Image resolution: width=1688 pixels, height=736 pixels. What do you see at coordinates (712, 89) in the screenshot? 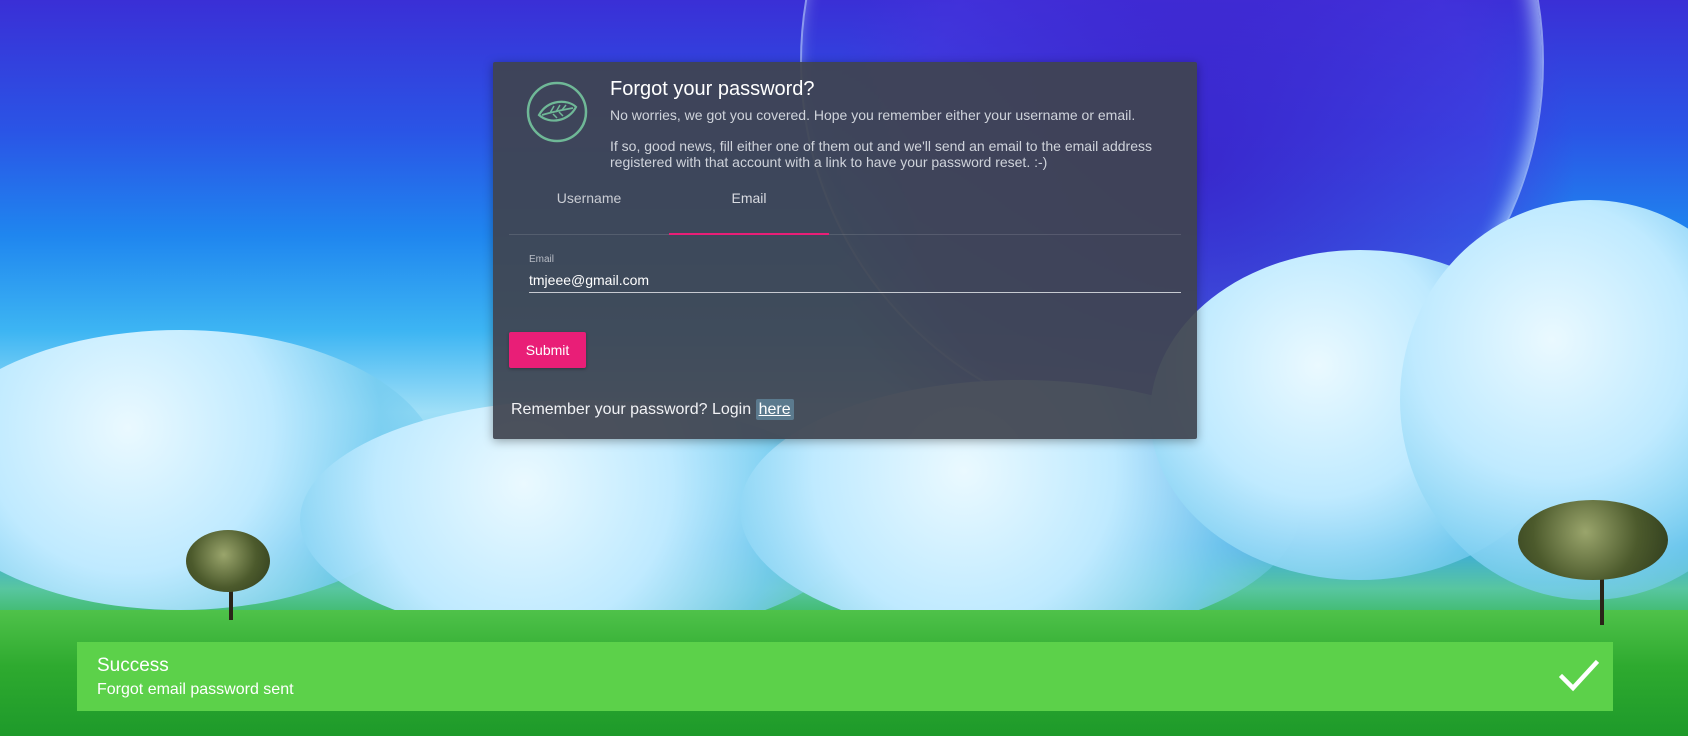
I see `page-title: Forgot your password?` at bounding box center [712, 89].